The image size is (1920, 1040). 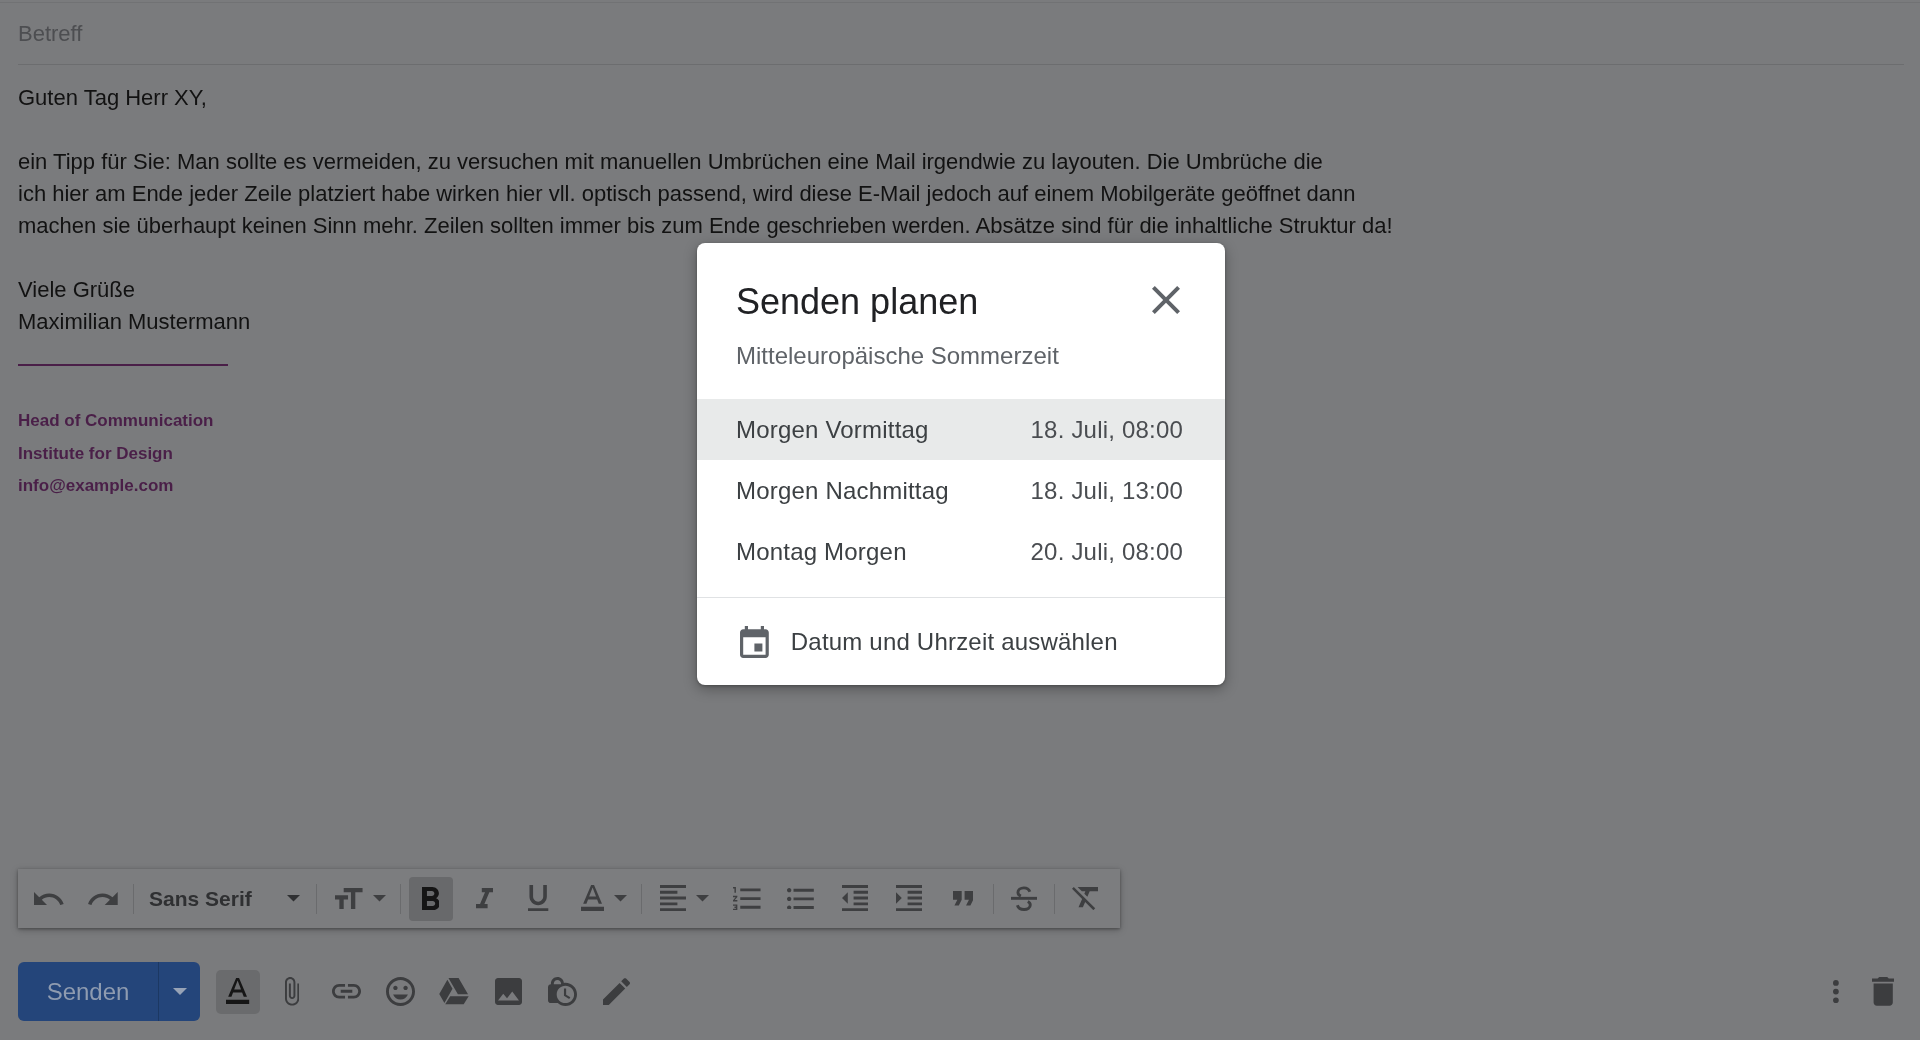 I want to click on option-label: Montag Morgen, so click(x=821, y=551).